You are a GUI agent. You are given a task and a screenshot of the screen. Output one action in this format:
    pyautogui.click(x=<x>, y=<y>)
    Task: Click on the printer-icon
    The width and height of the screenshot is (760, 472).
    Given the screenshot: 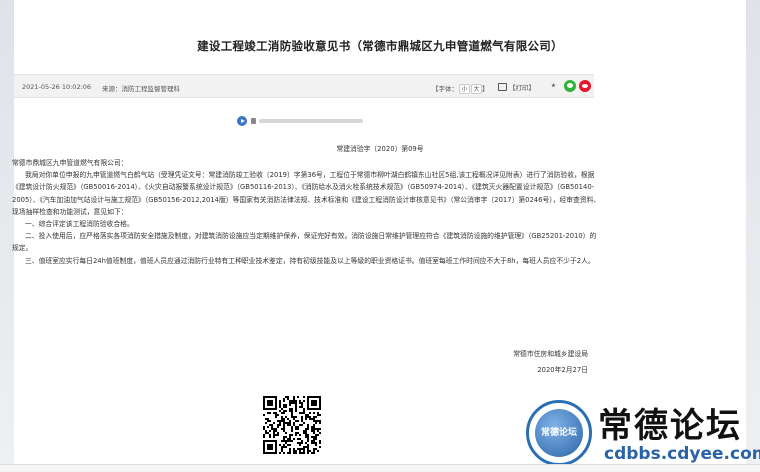 What is the action you would take?
    pyautogui.click(x=502, y=87)
    